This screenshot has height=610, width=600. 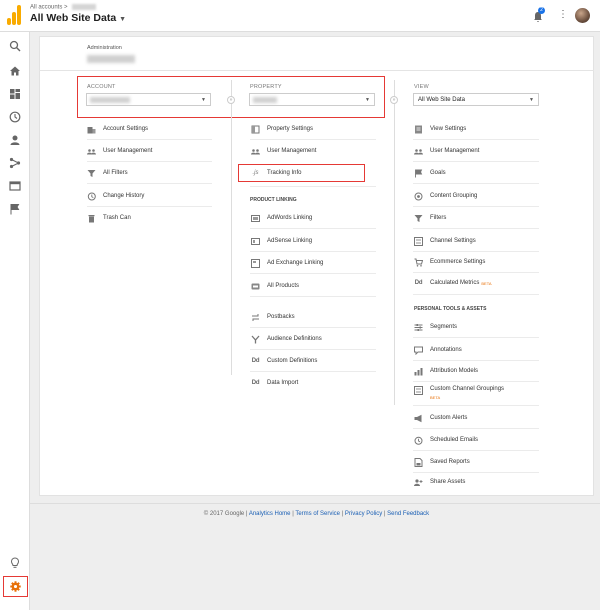 What do you see at coordinates (255, 241) in the screenshot?
I see `adsense-icon` at bounding box center [255, 241].